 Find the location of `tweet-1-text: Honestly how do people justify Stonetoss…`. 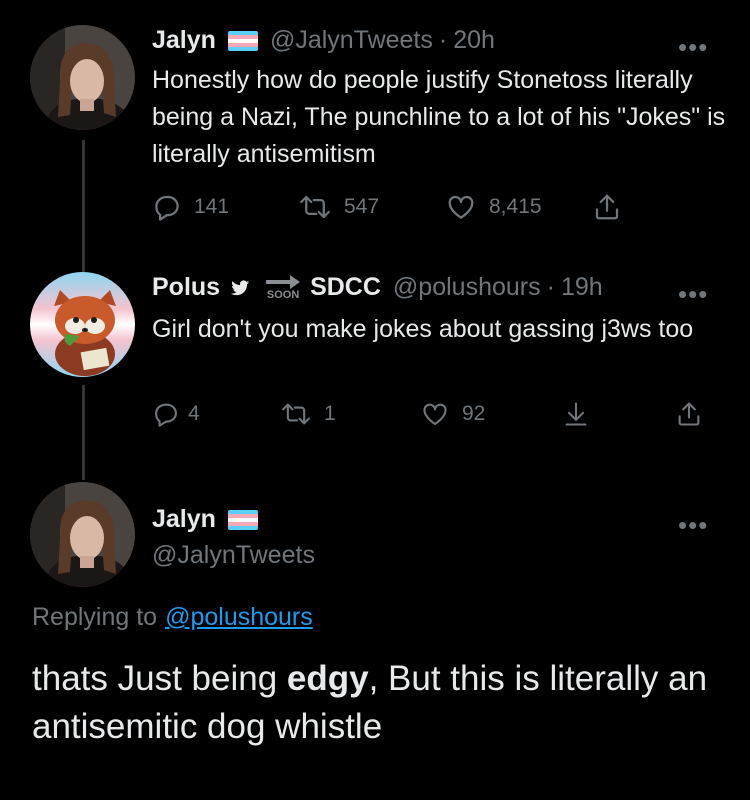

tweet-1-text: Honestly how do people justify Stonetoss… is located at coordinates (439, 117).